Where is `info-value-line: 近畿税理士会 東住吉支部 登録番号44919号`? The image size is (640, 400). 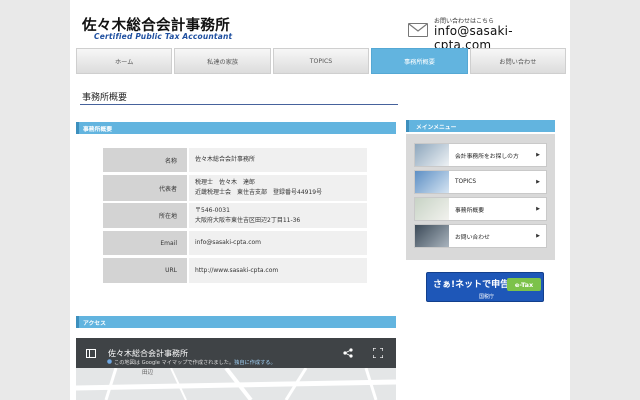
info-value-line: 近畿税理士会 東住吉支部 登録番号44919号 is located at coordinates (259, 192).